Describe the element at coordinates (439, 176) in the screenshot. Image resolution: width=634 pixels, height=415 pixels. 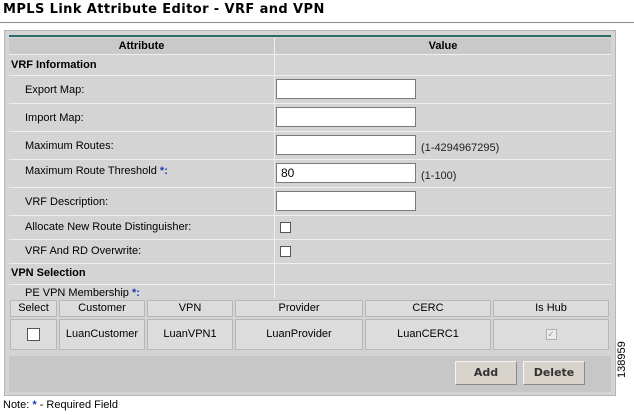
I see `max-route-threshold-range: (1-100)` at that location.